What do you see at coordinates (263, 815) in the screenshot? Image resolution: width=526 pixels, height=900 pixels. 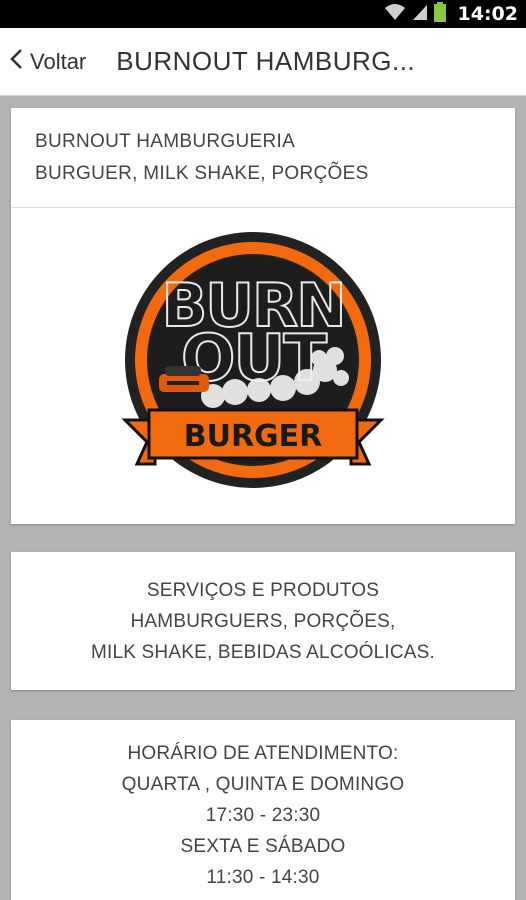 I see `hours-time: 17:30 - 23:30` at bounding box center [263, 815].